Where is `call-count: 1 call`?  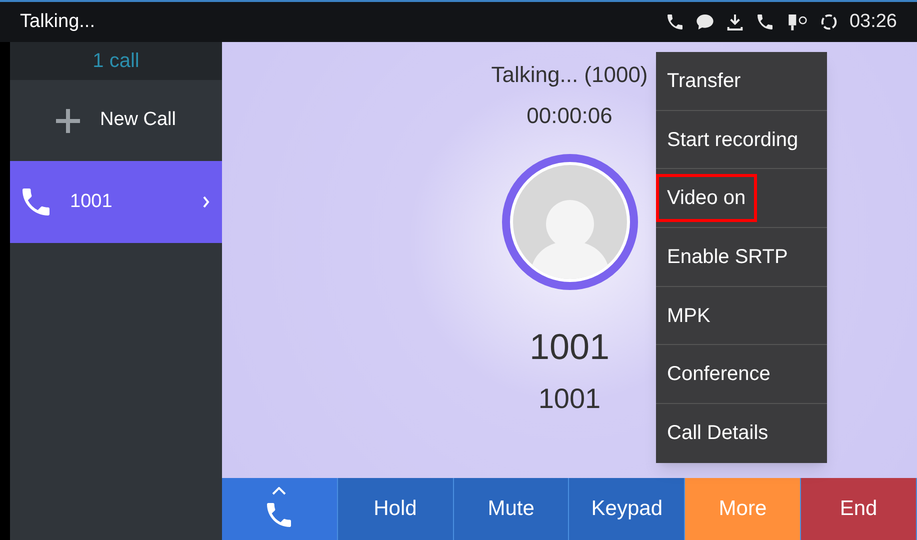
call-count: 1 call is located at coordinates (116, 61).